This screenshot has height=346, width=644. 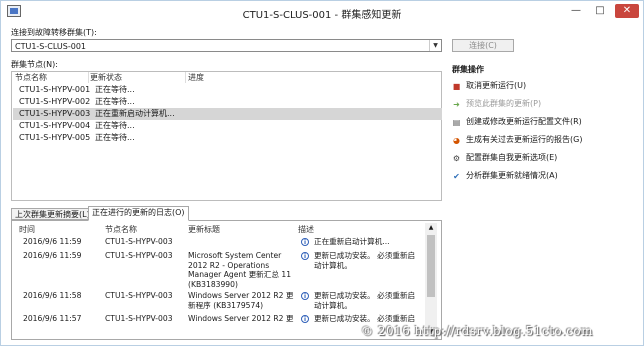 I want to click on cluster-actions-title: 群集操作, so click(x=468, y=69).